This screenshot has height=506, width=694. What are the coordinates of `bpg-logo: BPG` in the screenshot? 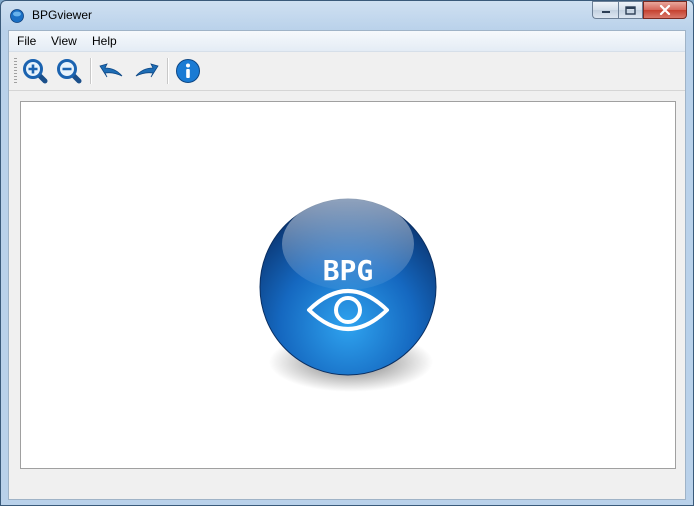 It's located at (348, 295).